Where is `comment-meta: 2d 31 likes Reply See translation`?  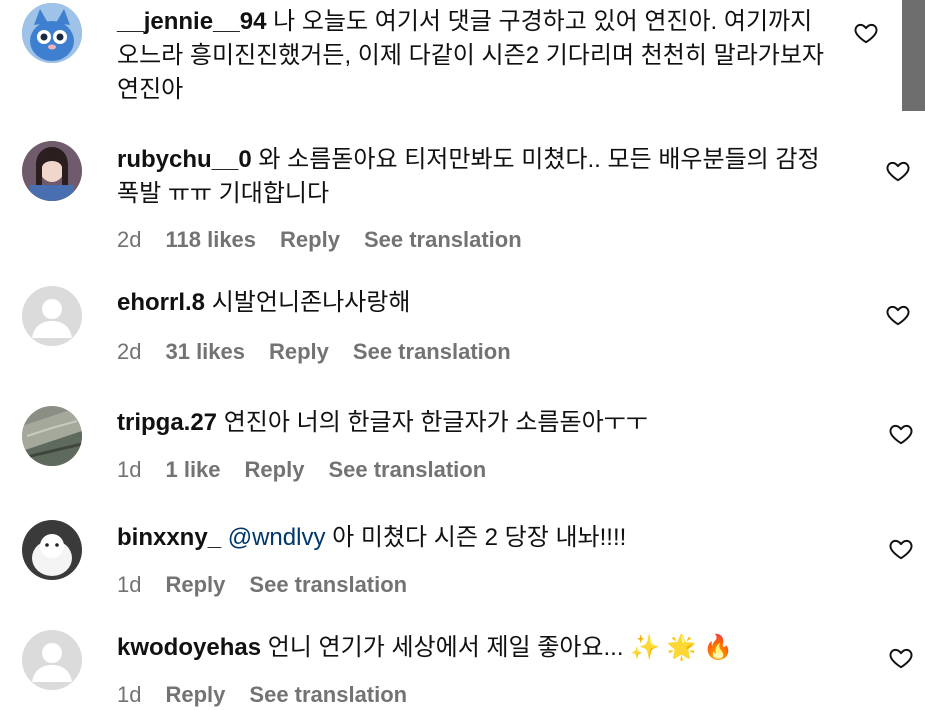
comment-meta: 2d 31 likes Reply See translation is located at coordinates (326, 352).